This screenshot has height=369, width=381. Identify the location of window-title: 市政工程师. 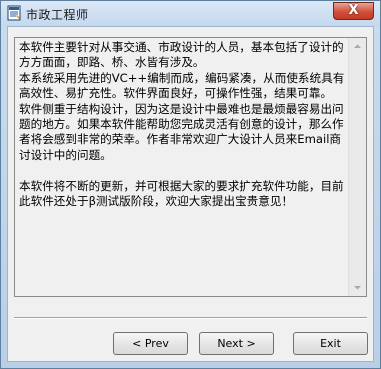
(57, 15).